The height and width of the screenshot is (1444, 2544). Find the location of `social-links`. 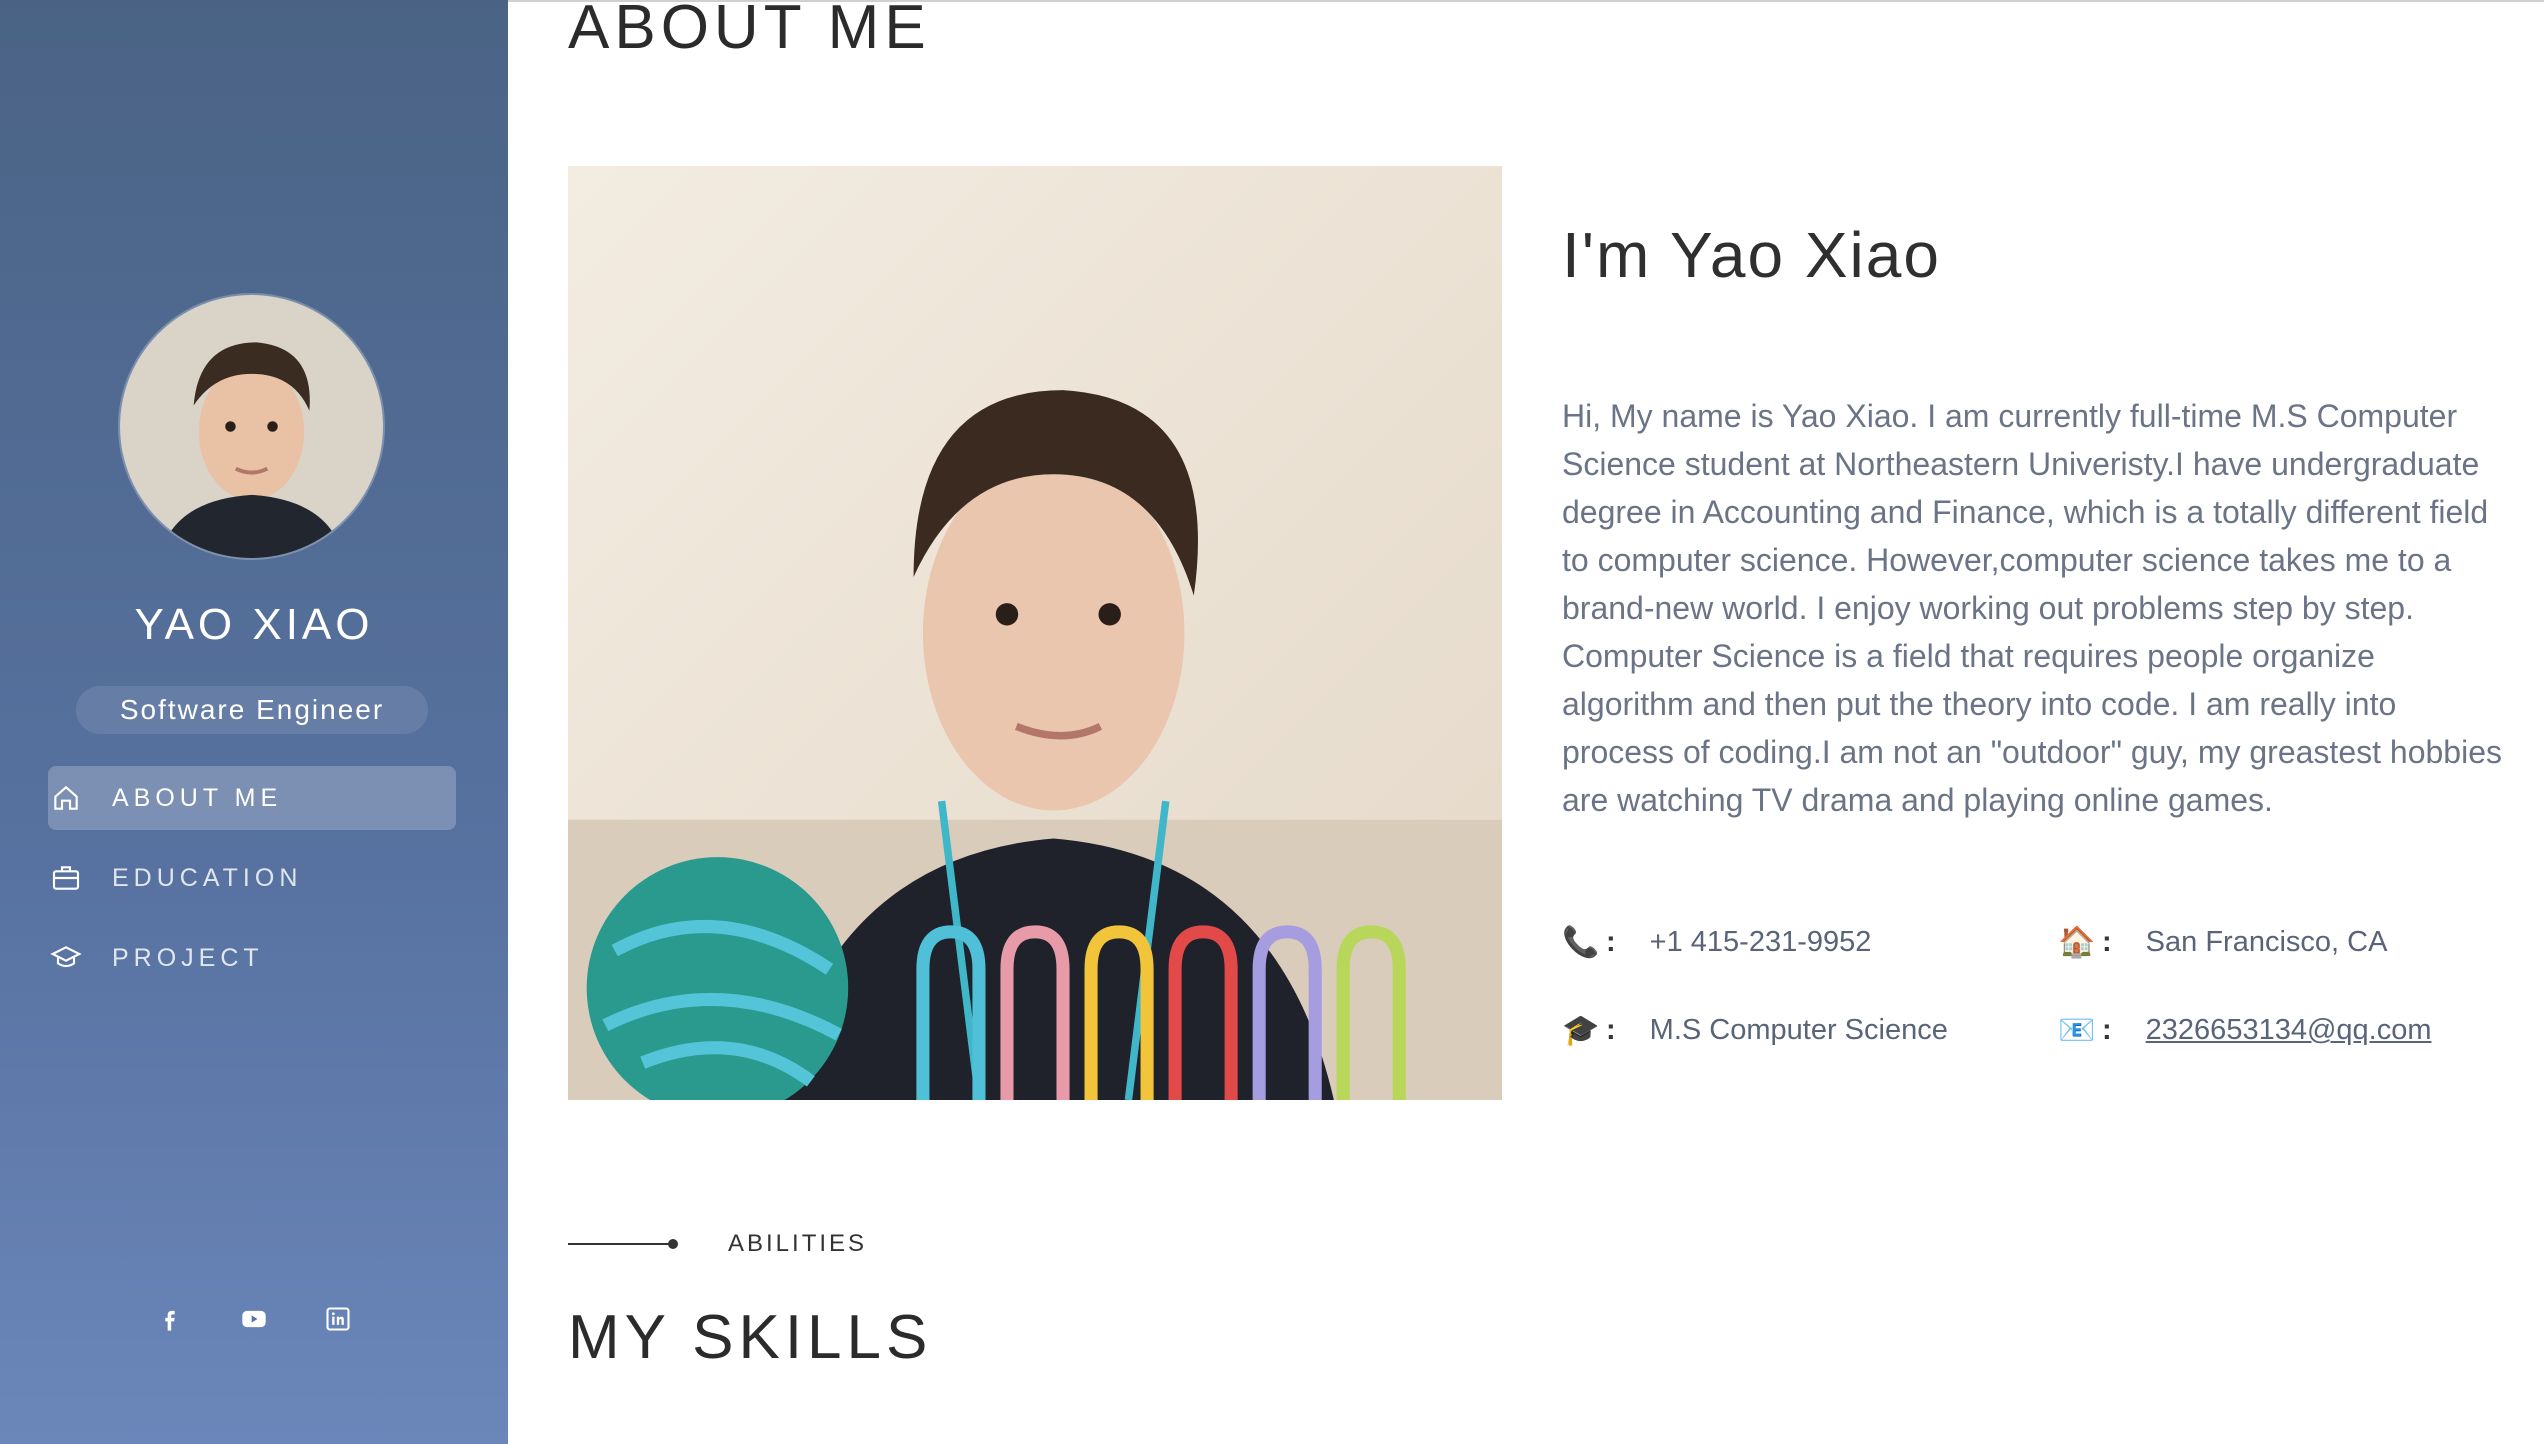

social-links is located at coordinates (254, 1319).